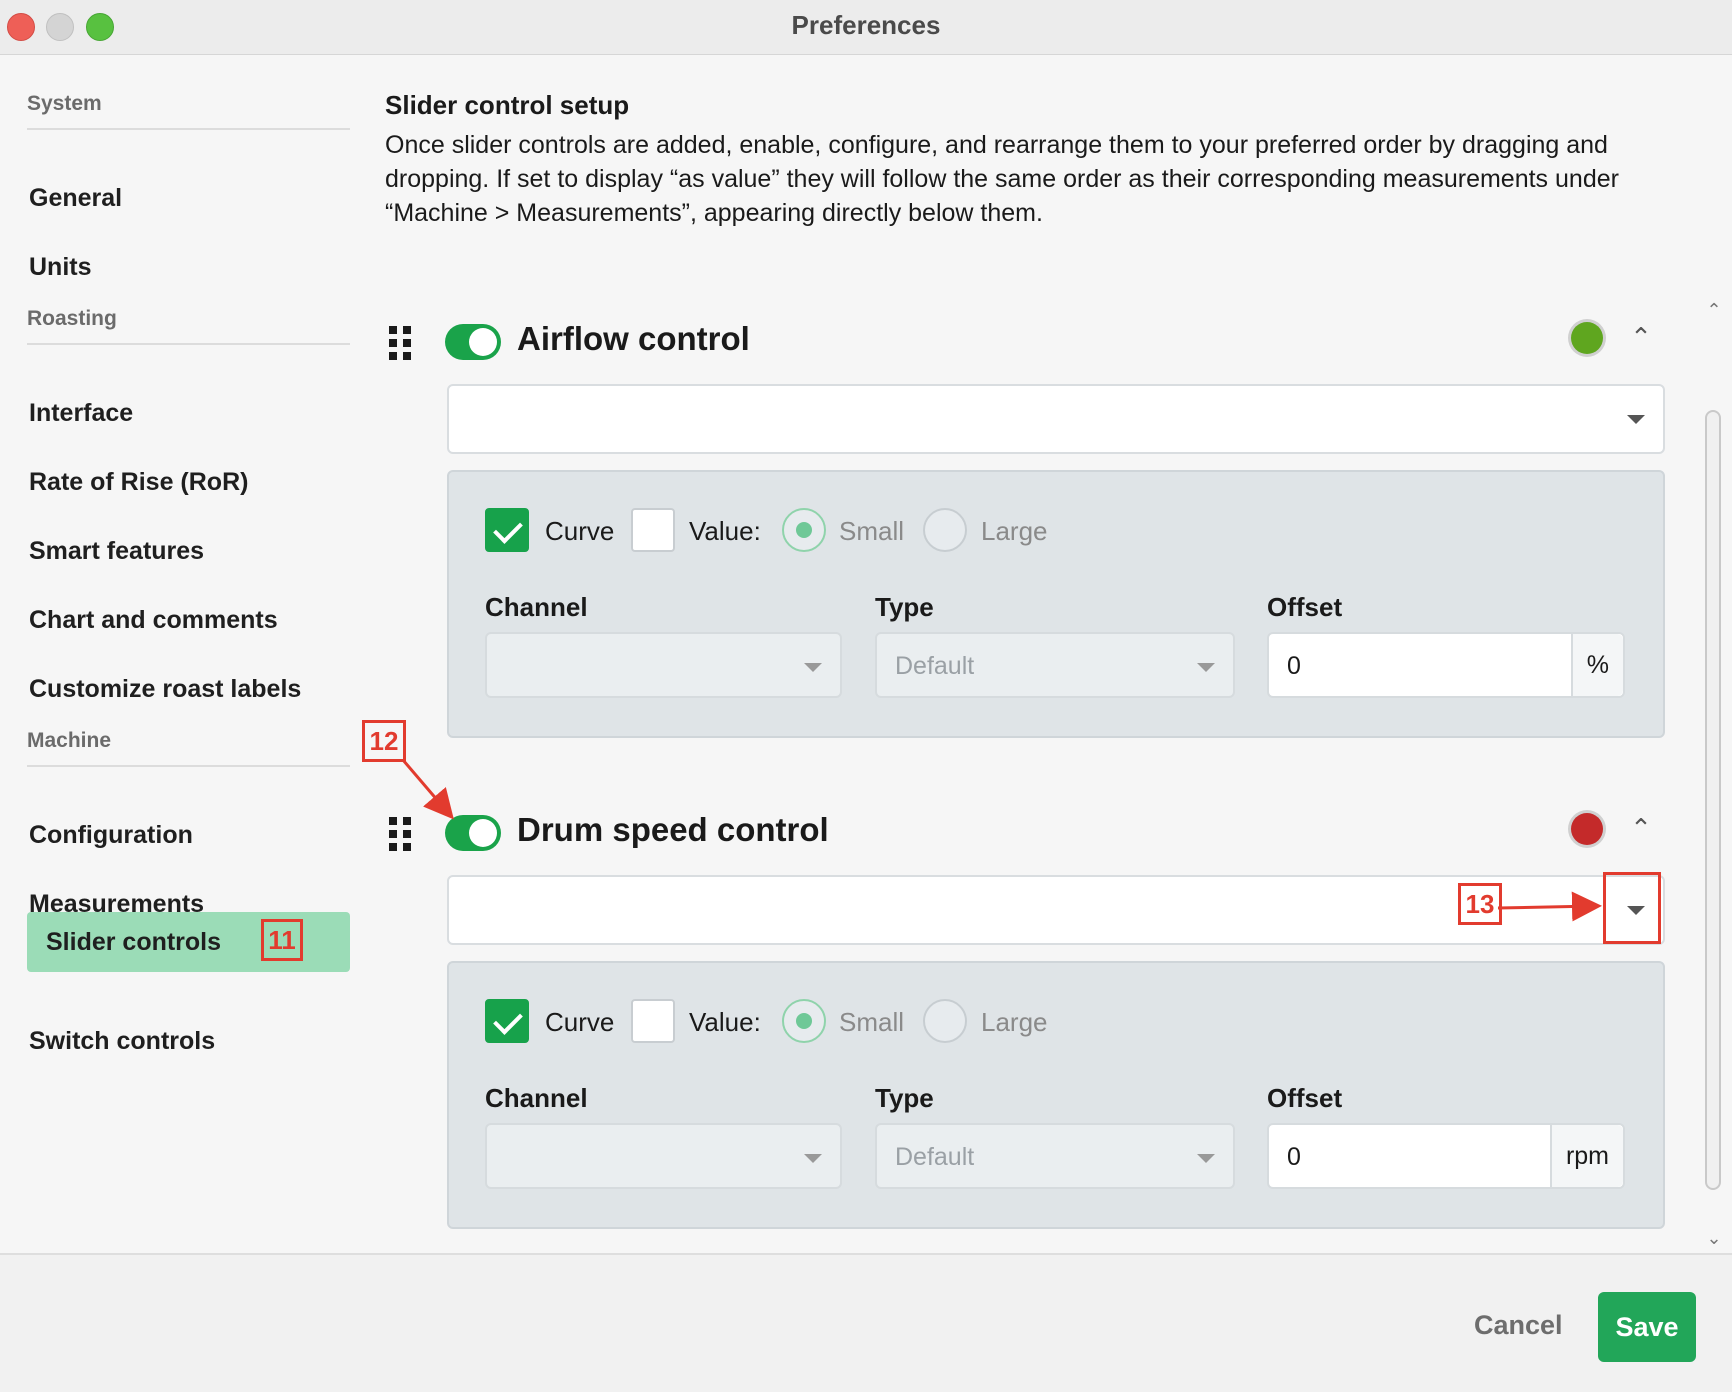  Describe the element at coordinates (189, 482) in the screenshot. I see `sidebar-item-rate-of-rise: Rate of Rise (RoR)` at that location.